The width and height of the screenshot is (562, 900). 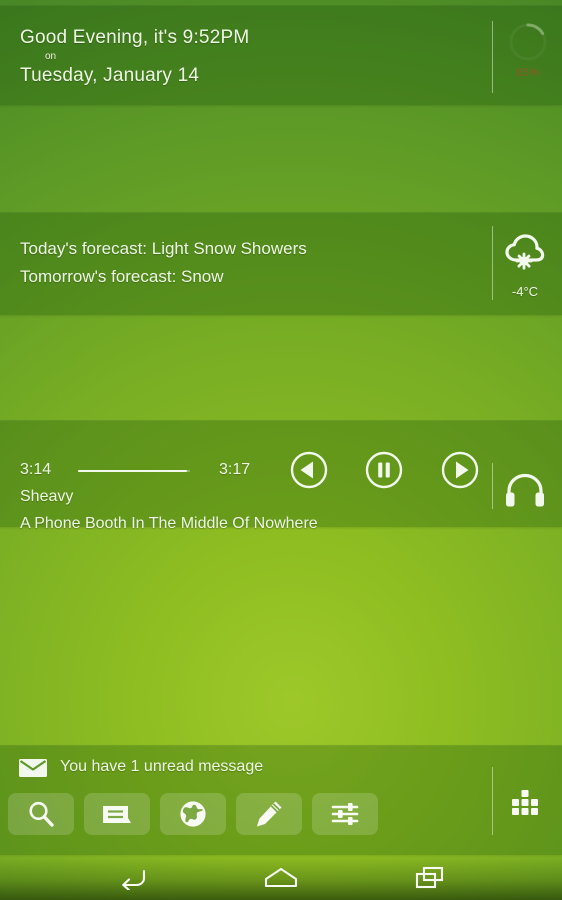 I want to click on music-title-text: A Phone Booth In The Middle Of Nowhere, so click(x=169, y=523).